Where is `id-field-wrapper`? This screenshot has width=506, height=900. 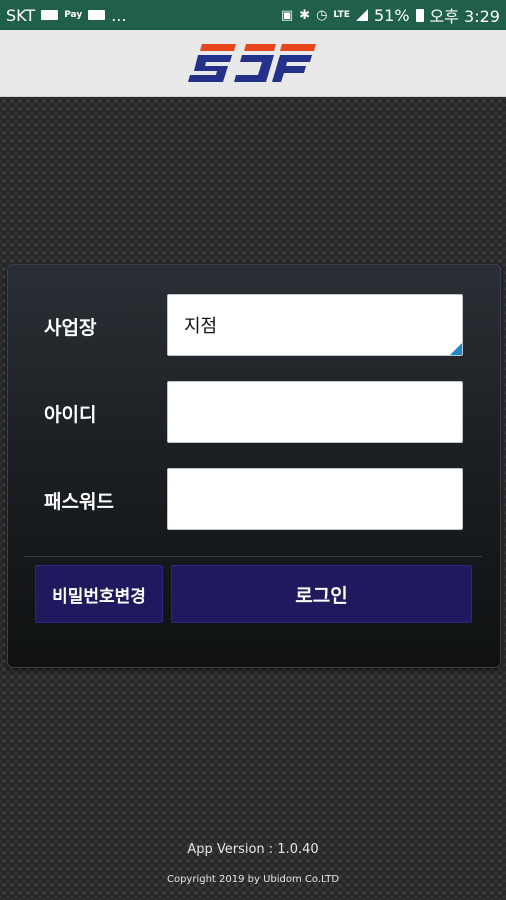 id-field-wrapper is located at coordinates (315, 412).